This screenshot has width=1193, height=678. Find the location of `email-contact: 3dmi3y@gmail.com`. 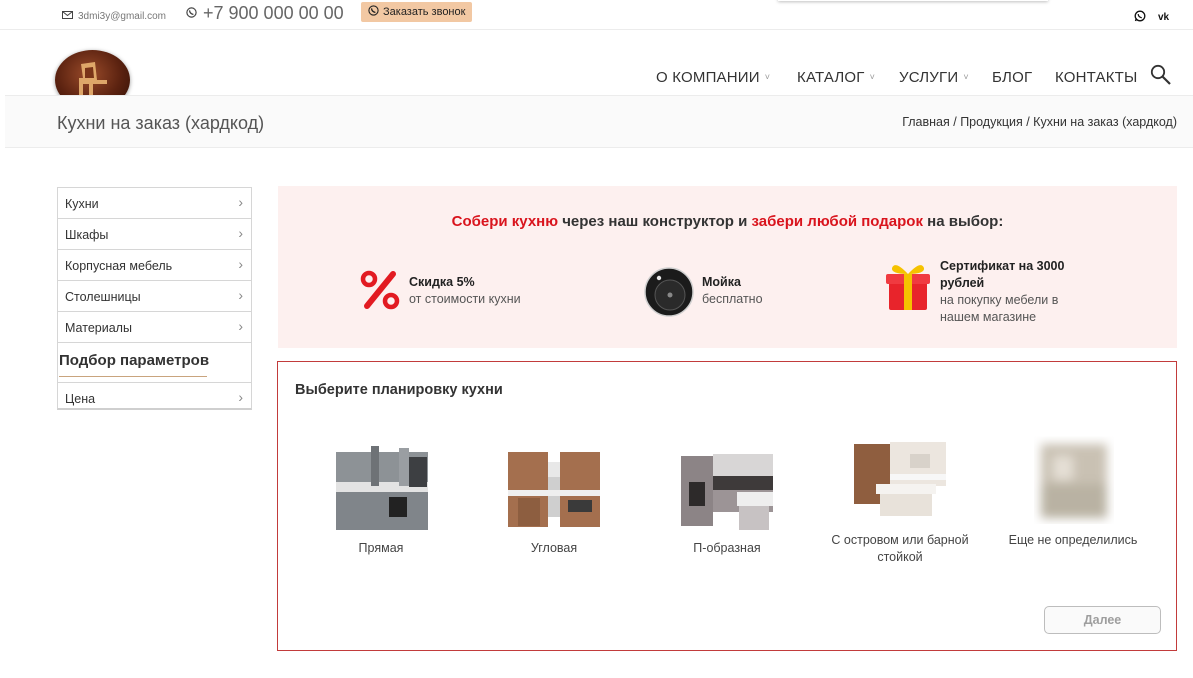

email-contact: 3dmi3y@gmail.com is located at coordinates (114, 16).